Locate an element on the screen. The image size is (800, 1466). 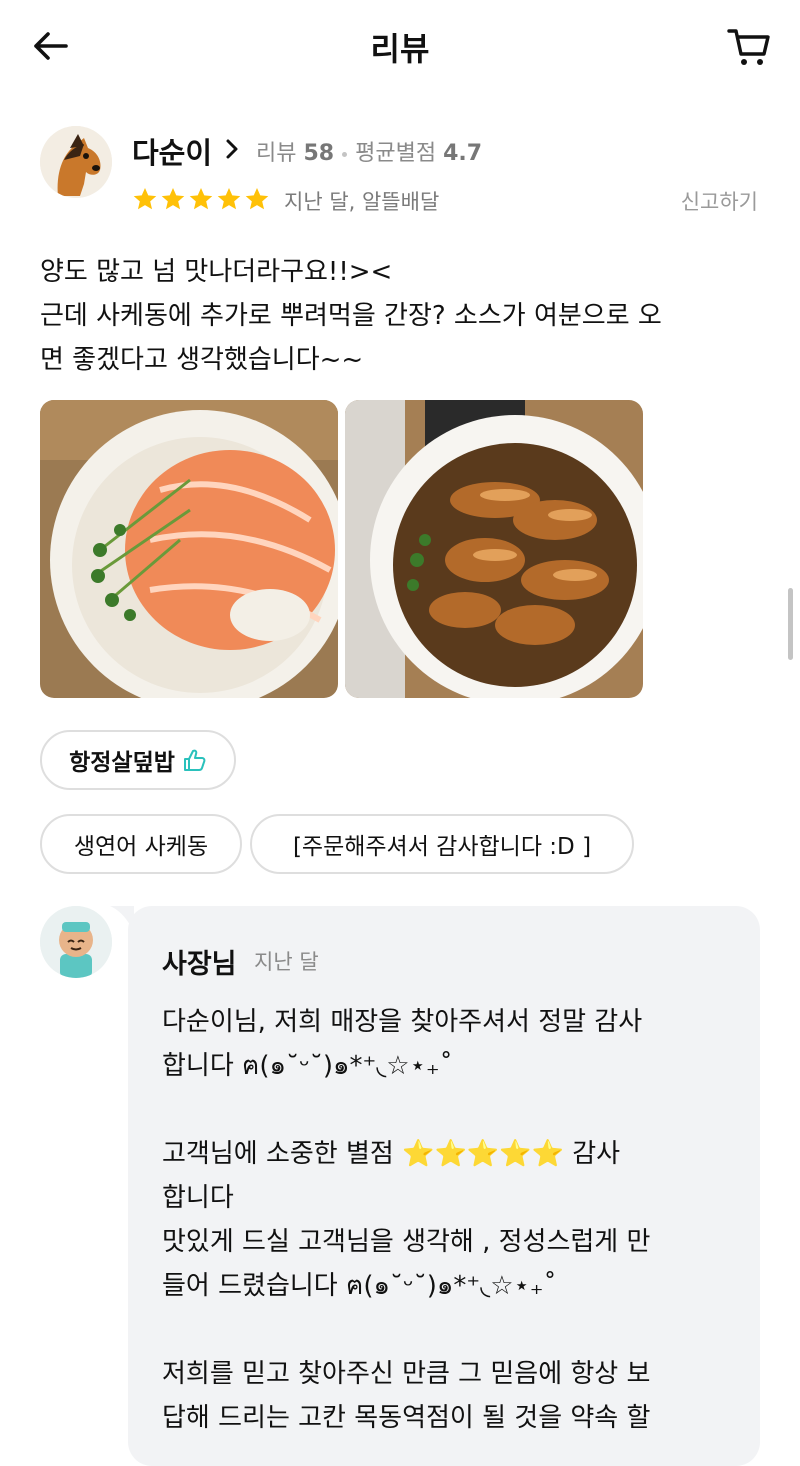
review-count-label: 리뷰 is located at coordinates (276, 153).